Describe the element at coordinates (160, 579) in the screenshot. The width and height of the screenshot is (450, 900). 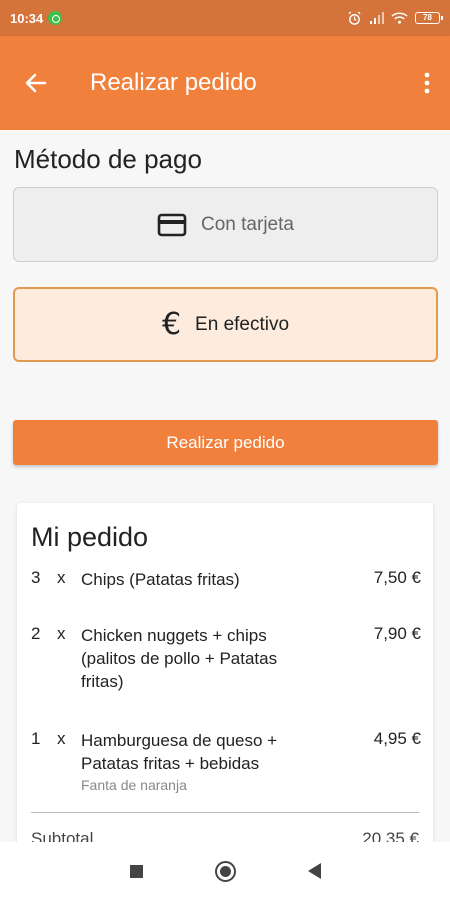
I see `item-name: Chips (Patatas fritas)` at that location.